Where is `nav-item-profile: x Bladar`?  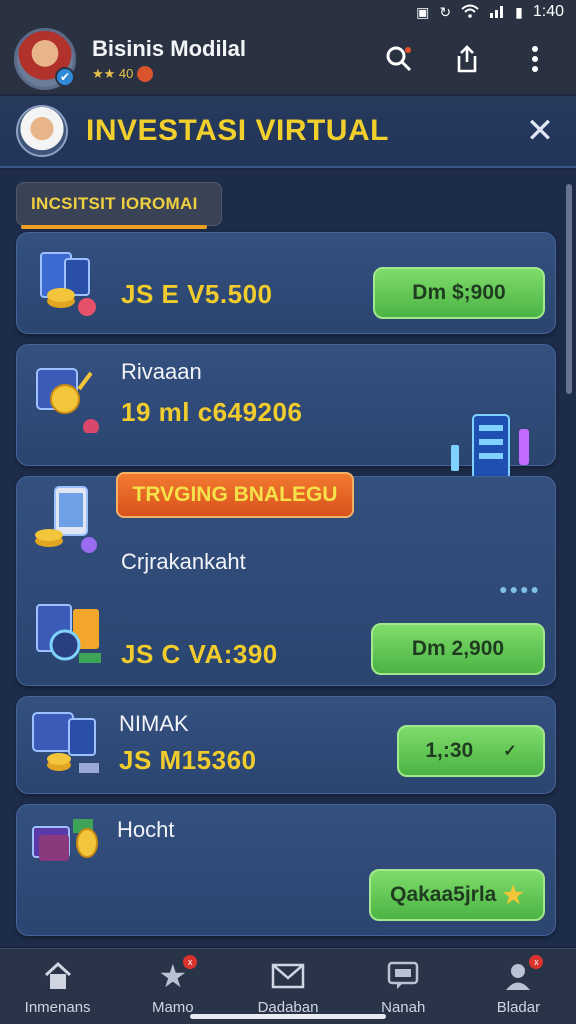
nav-item-profile: x Bladar is located at coordinates (518, 986).